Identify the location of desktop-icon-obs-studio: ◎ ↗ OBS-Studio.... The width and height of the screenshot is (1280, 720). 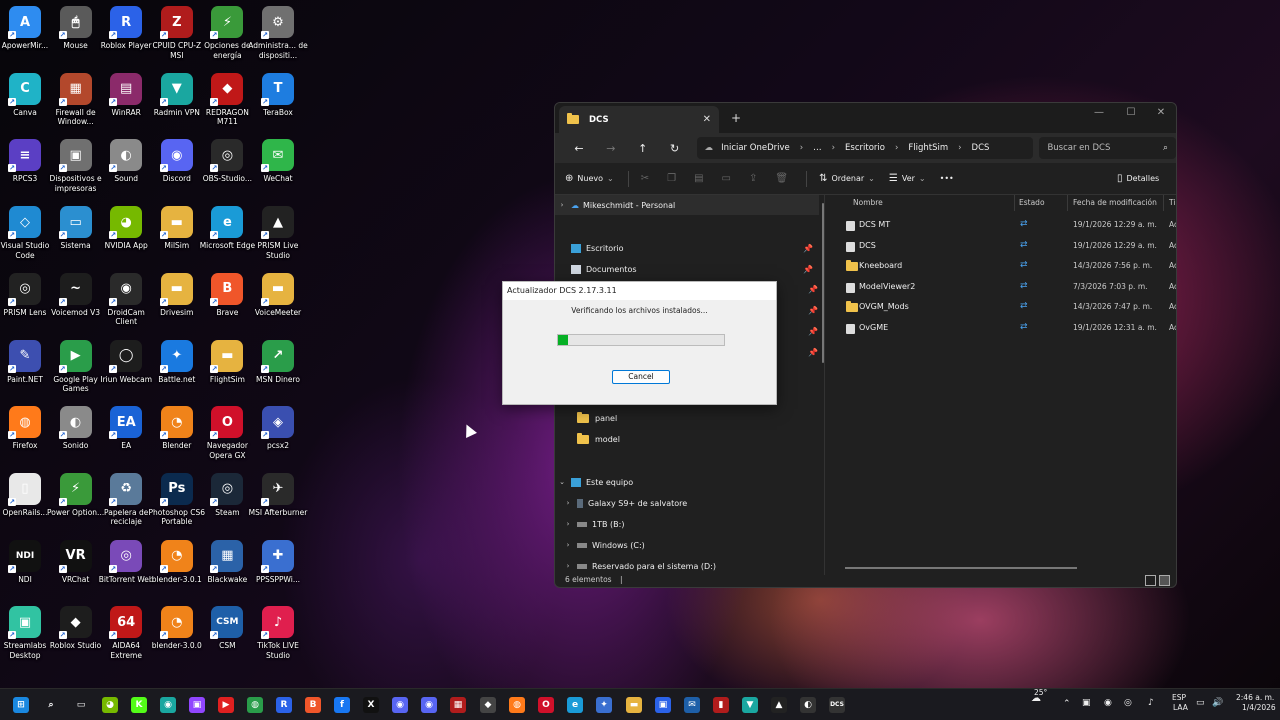
(227, 168).